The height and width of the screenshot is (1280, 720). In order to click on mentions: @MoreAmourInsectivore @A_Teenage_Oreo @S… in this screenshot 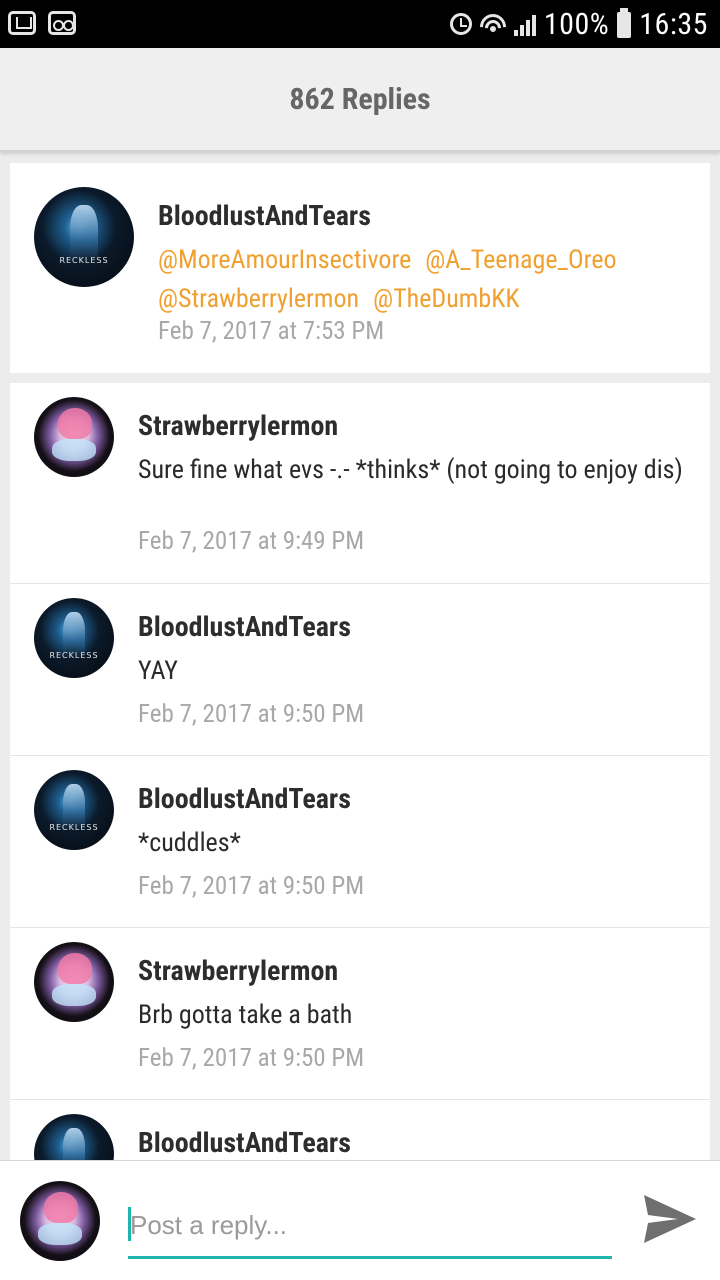, I will do `click(428, 280)`.